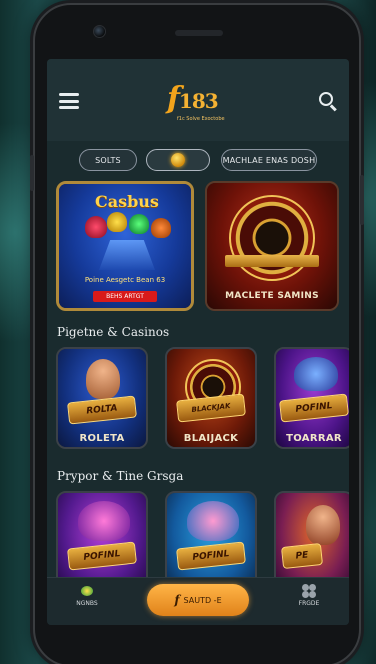  I want to click on banner-ribbon, so click(272, 261).